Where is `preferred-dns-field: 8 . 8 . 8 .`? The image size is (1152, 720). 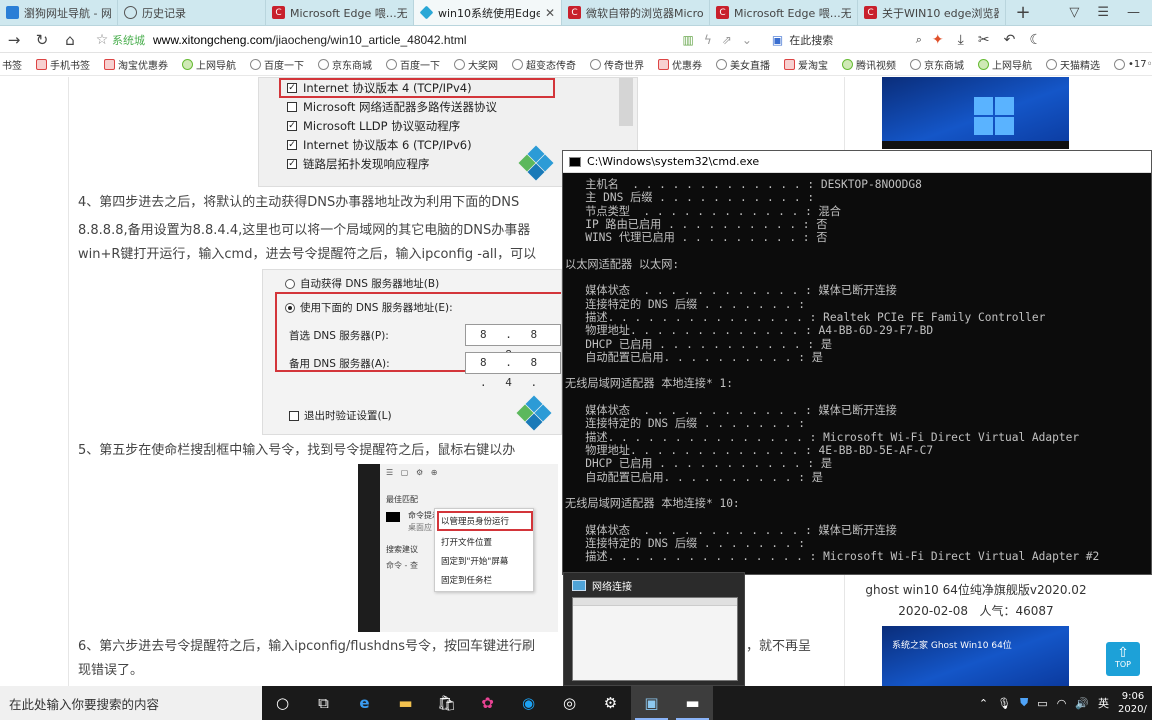
preferred-dns-field: 8 . 8 . 8 . is located at coordinates (513, 342).